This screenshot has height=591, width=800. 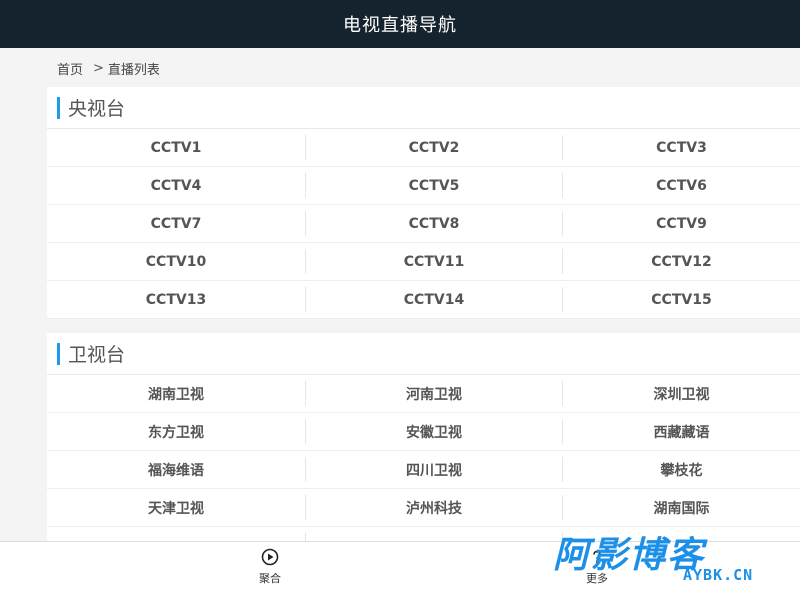 What do you see at coordinates (270, 557) in the screenshot?
I see `play-circle-icon` at bounding box center [270, 557].